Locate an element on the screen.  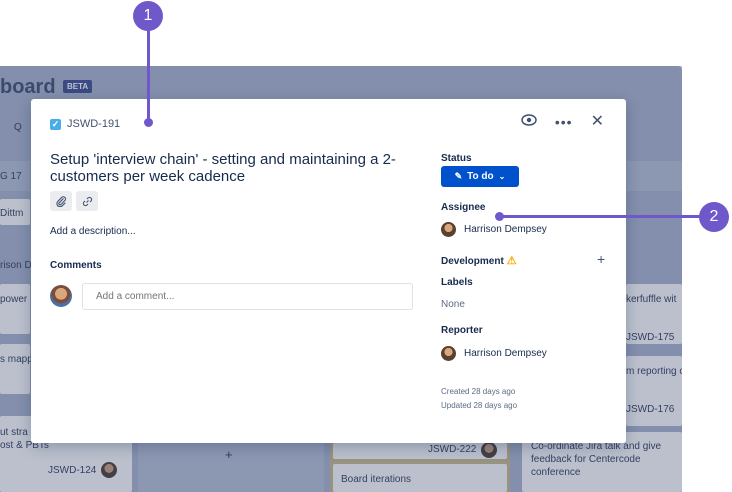
reporter-field: Harrison Dempsey is located at coordinates (494, 353).